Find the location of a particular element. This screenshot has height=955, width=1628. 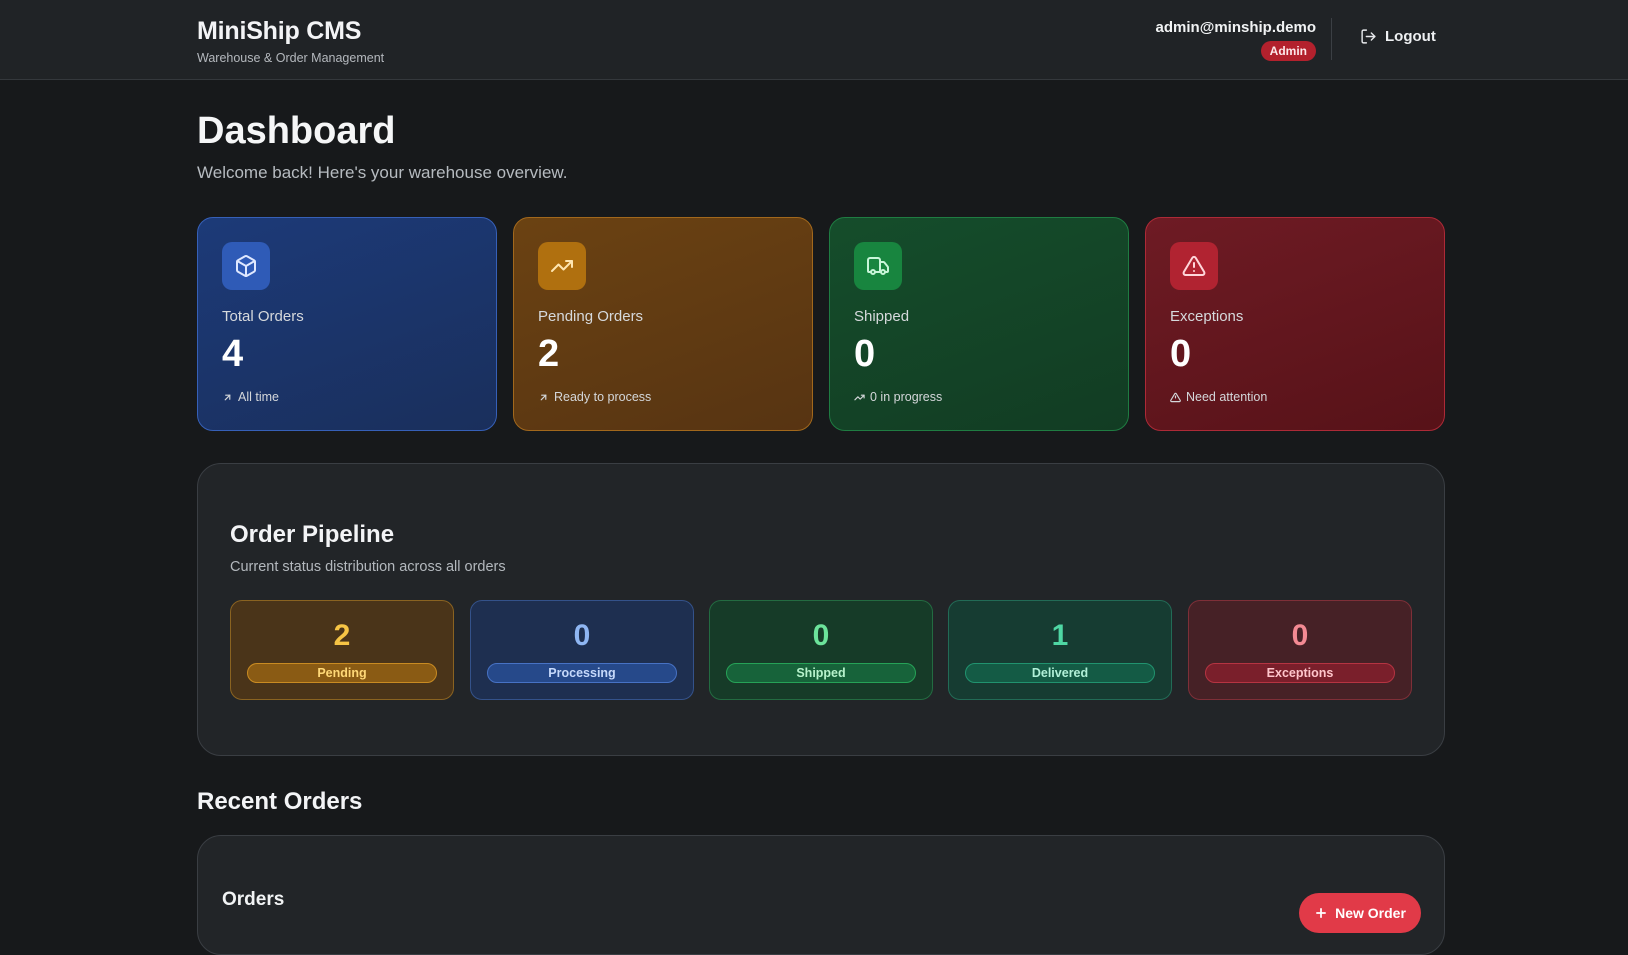

stage-label: Pending is located at coordinates (342, 673).